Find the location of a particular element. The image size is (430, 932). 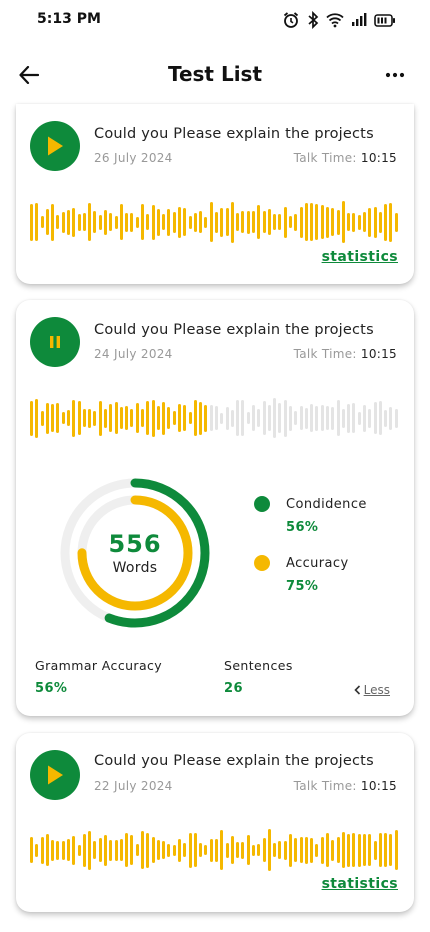

less-label: Less is located at coordinates (376, 690).